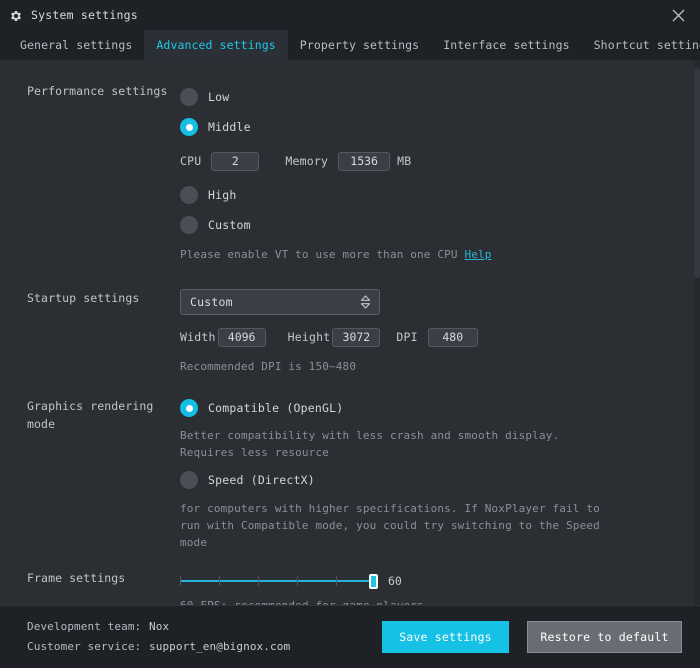 The width and height of the screenshot is (700, 668). What do you see at coordinates (268, 366) in the screenshot?
I see `dpi-note: Recommended DPI is 150~480` at bounding box center [268, 366].